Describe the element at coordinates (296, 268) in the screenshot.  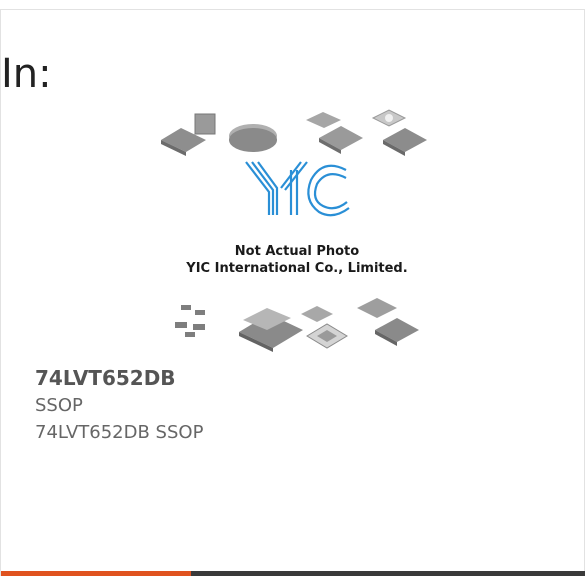
I see `photo-caption-line2: YIC International Co., Limited.` at that location.